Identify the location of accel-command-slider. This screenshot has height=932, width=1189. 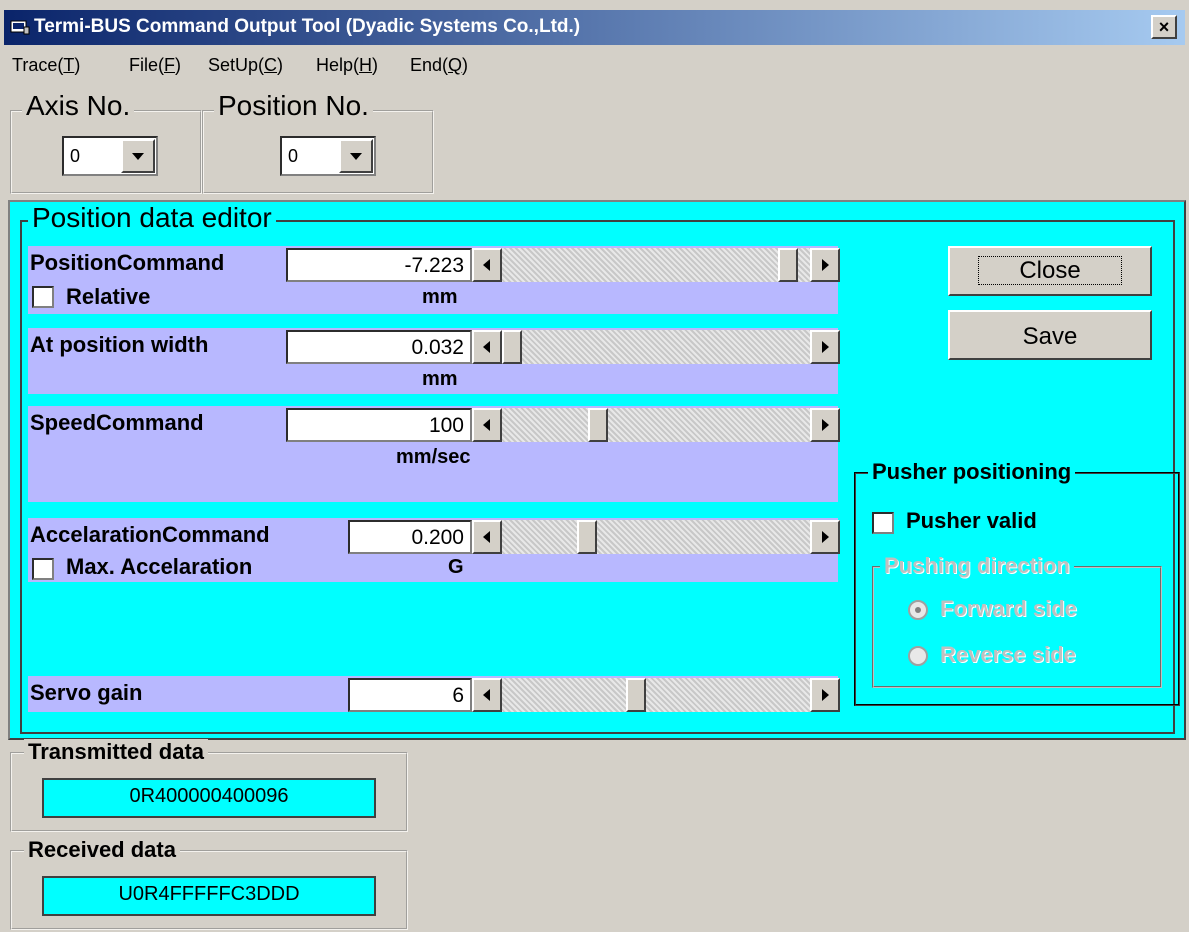
(656, 537).